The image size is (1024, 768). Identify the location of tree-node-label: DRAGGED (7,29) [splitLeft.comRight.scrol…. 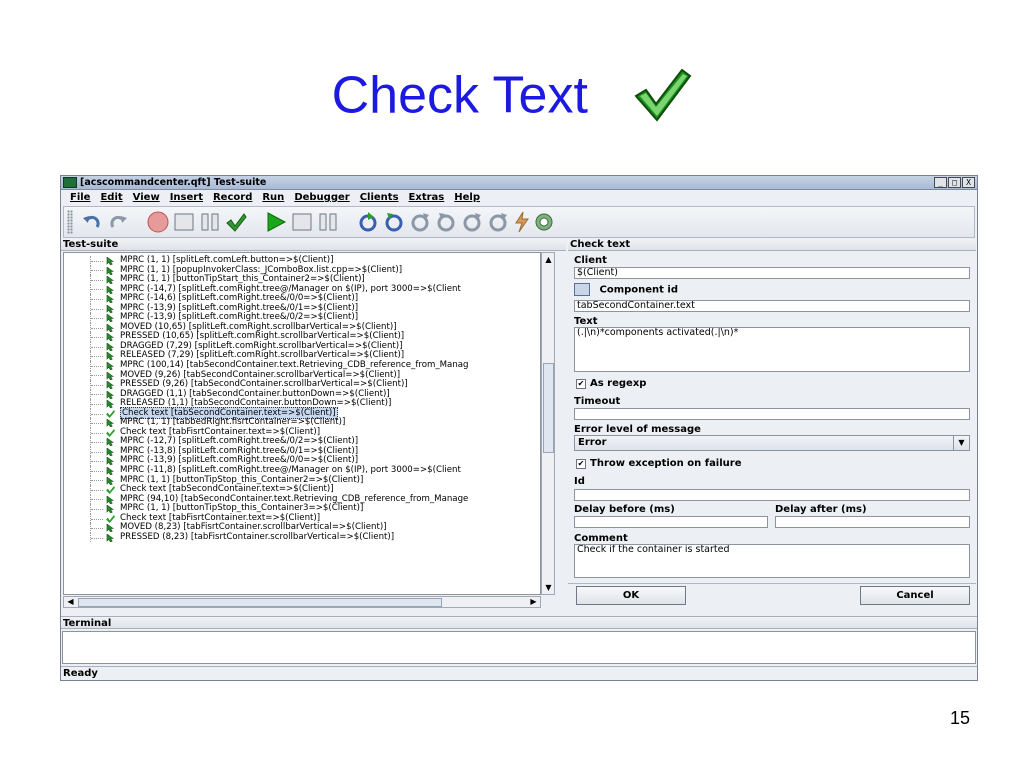
(261, 345).